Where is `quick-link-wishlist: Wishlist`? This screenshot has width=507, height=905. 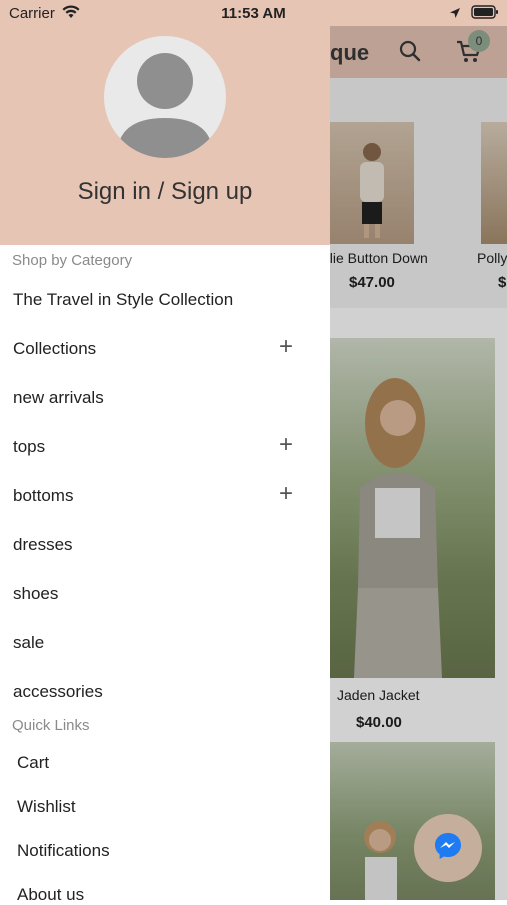 quick-link-wishlist: Wishlist is located at coordinates (46, 807).